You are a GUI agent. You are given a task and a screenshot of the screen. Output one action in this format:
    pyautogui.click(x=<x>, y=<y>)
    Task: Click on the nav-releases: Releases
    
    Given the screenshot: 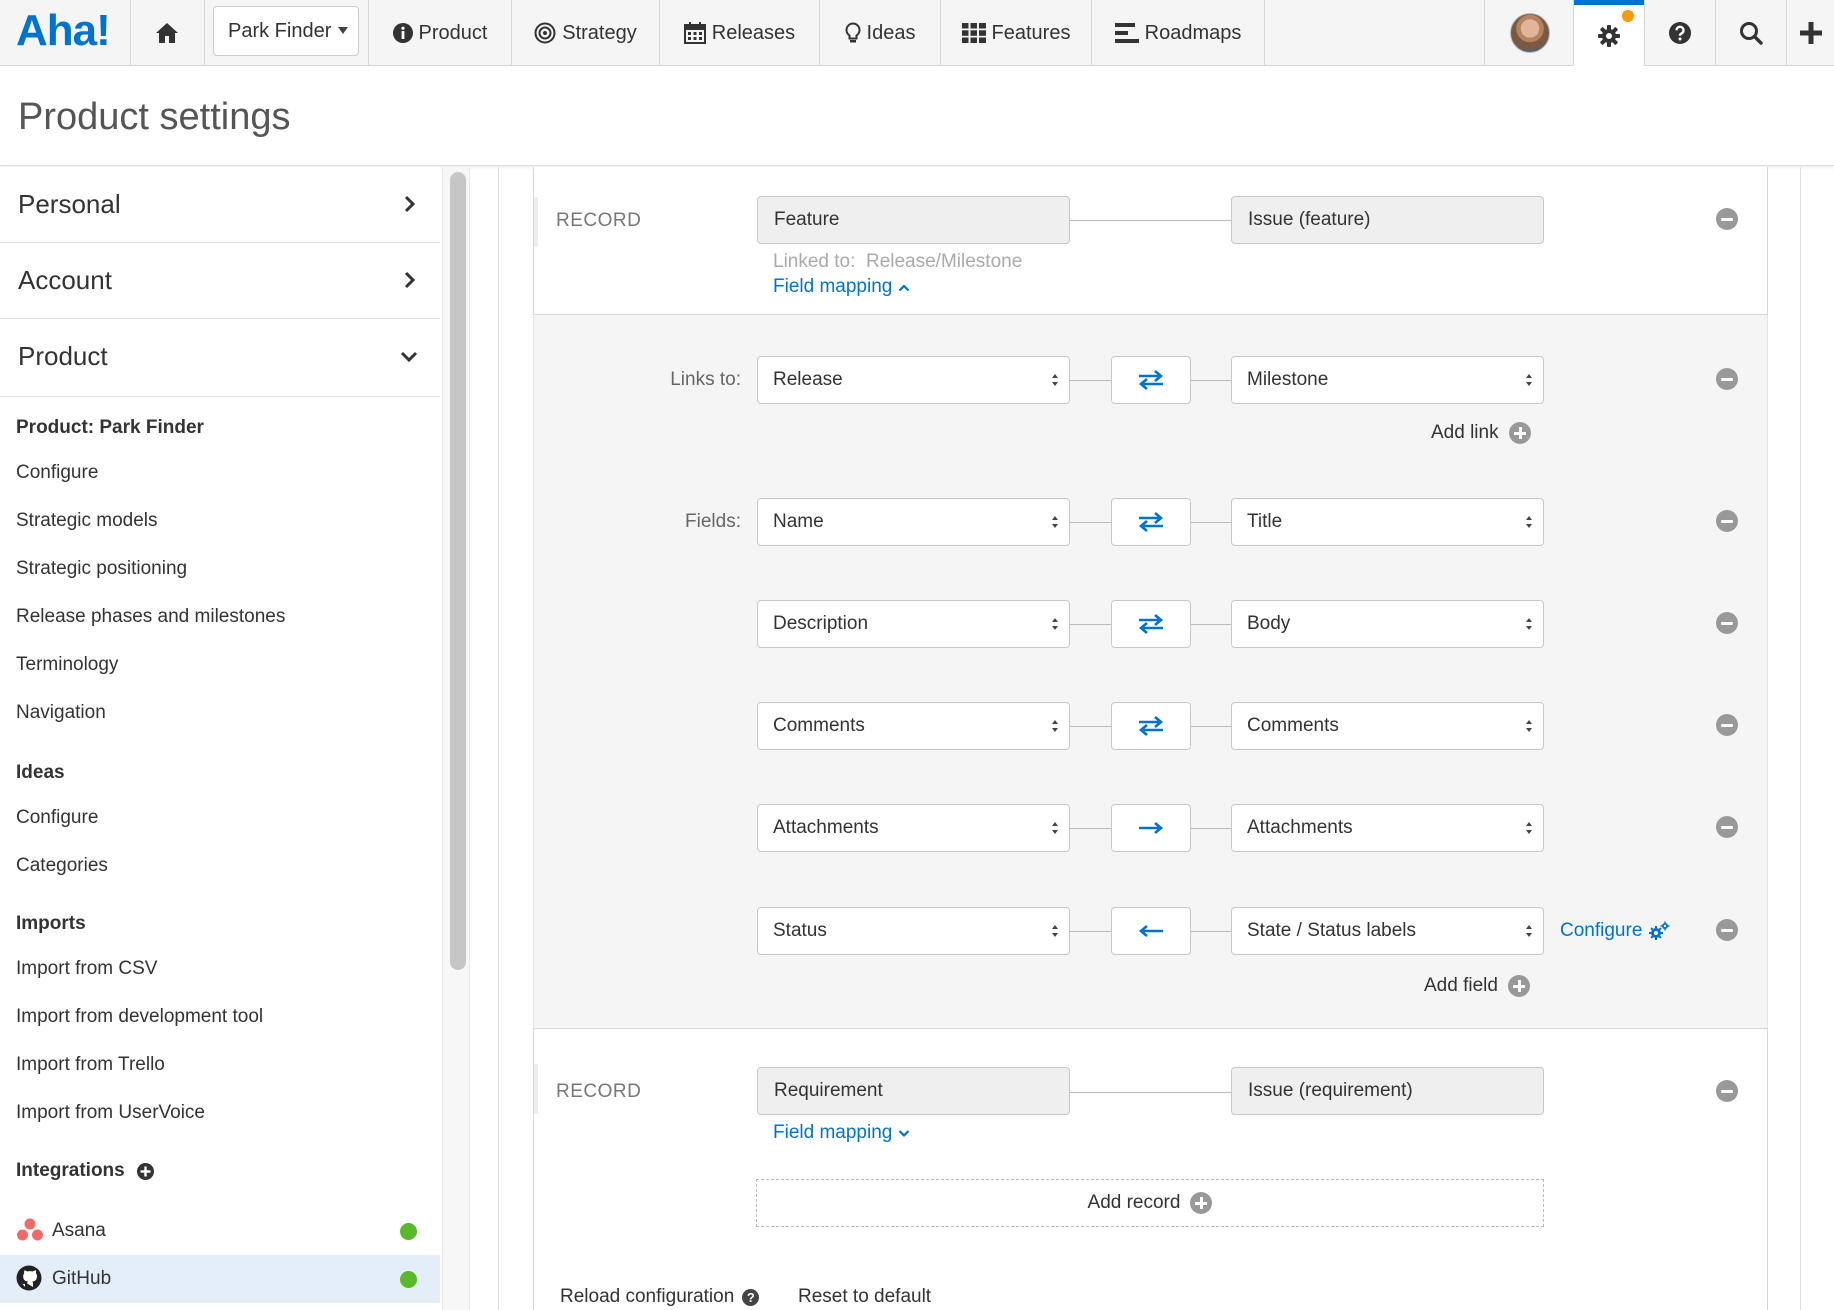 What is the action you would take?
    pyautogui.click(x=739, y=33)
    